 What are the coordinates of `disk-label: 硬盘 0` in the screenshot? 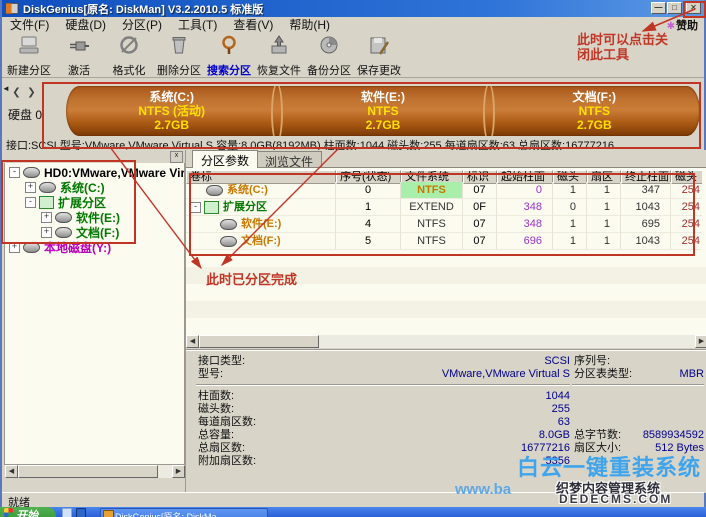 It's located at (25, 115).